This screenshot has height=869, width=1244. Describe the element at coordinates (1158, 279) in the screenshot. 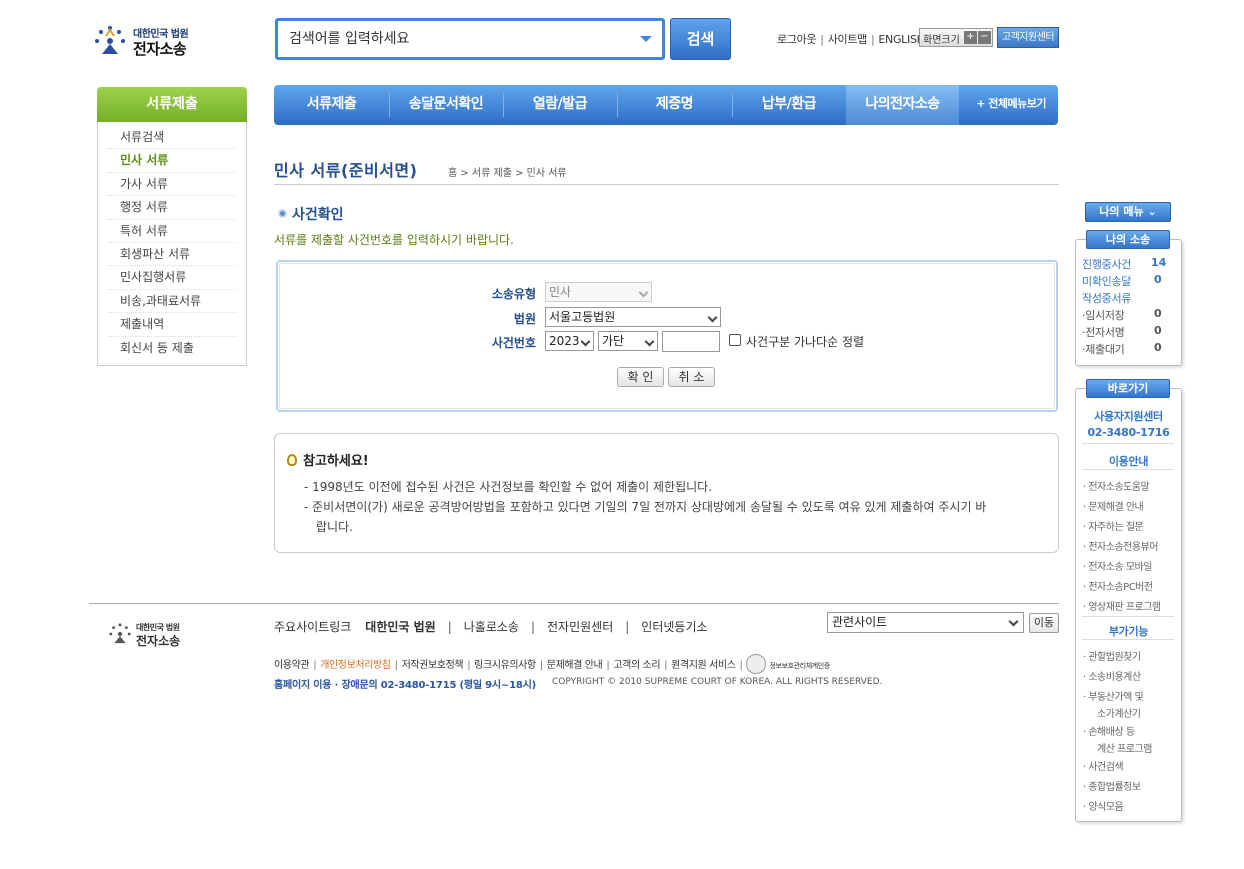

I see `unconfirmed-count: 0` at that location.